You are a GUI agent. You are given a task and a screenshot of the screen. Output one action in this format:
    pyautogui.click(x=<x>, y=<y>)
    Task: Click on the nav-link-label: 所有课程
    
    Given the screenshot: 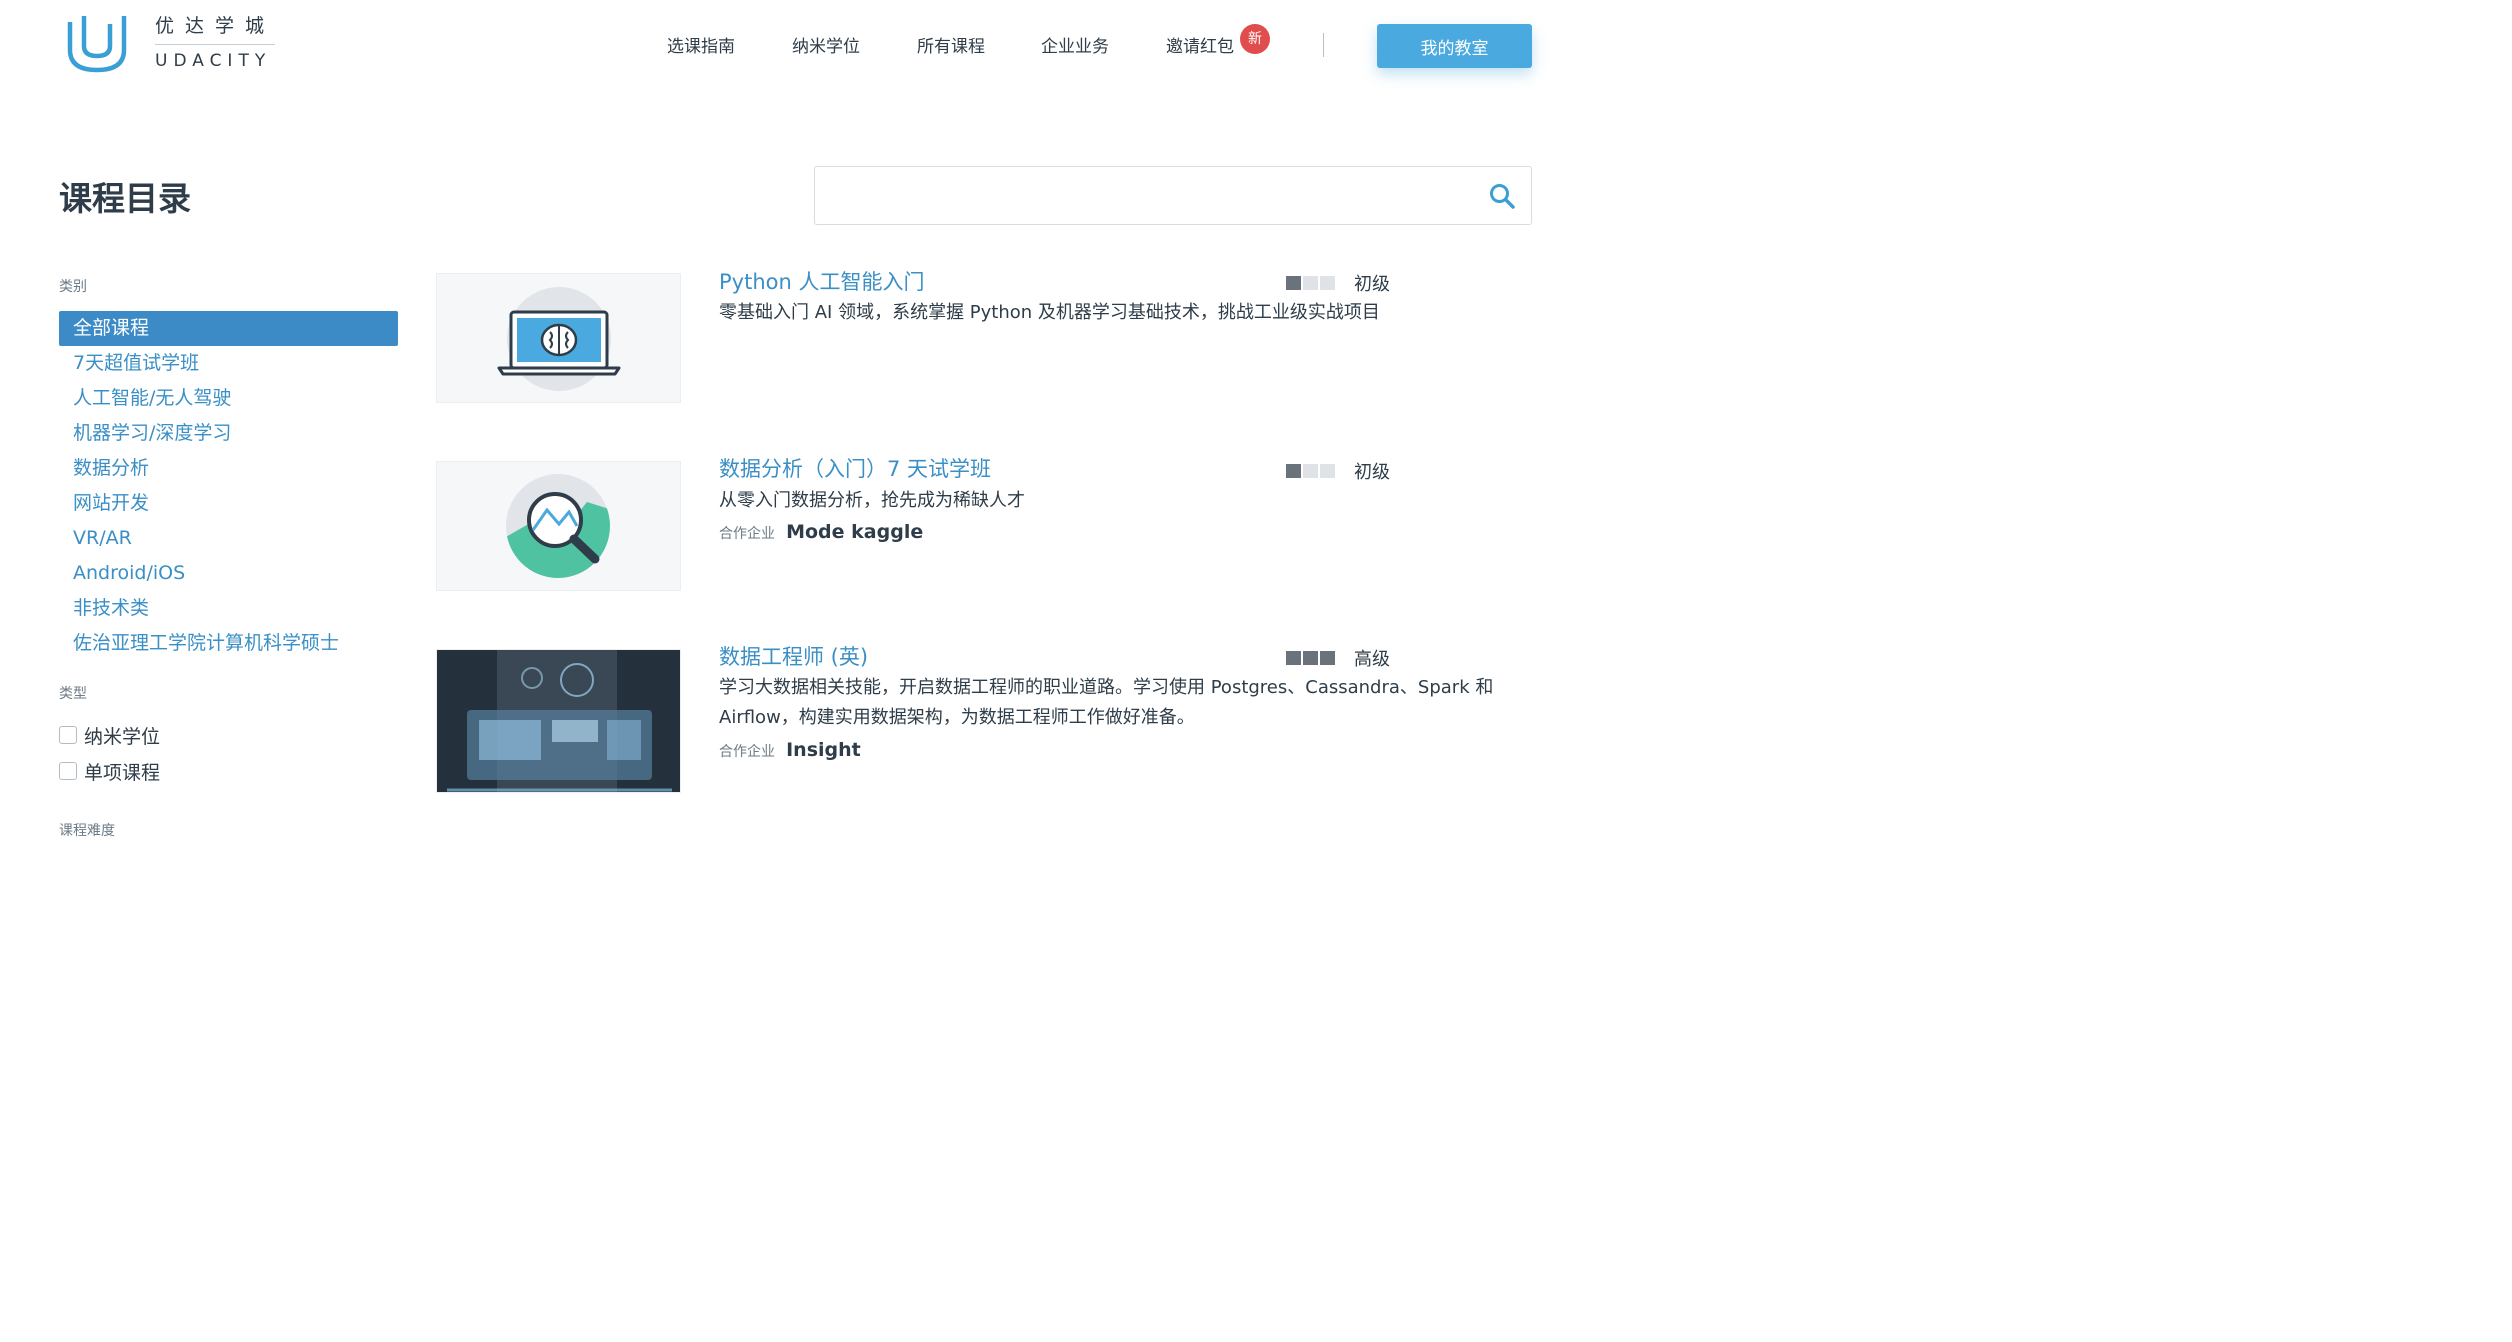 What is the action you would take?
    pyautogui.click(x=951, y=47)
    